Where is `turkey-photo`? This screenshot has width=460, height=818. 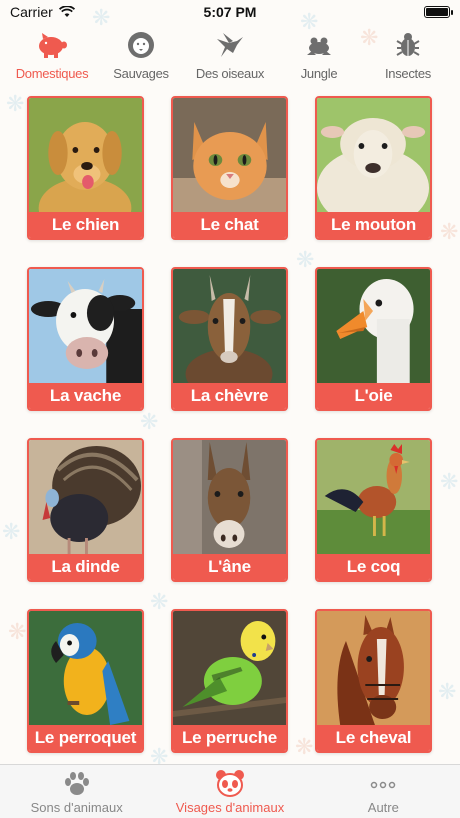 turkey-photo is located at coordinates (85, 497).